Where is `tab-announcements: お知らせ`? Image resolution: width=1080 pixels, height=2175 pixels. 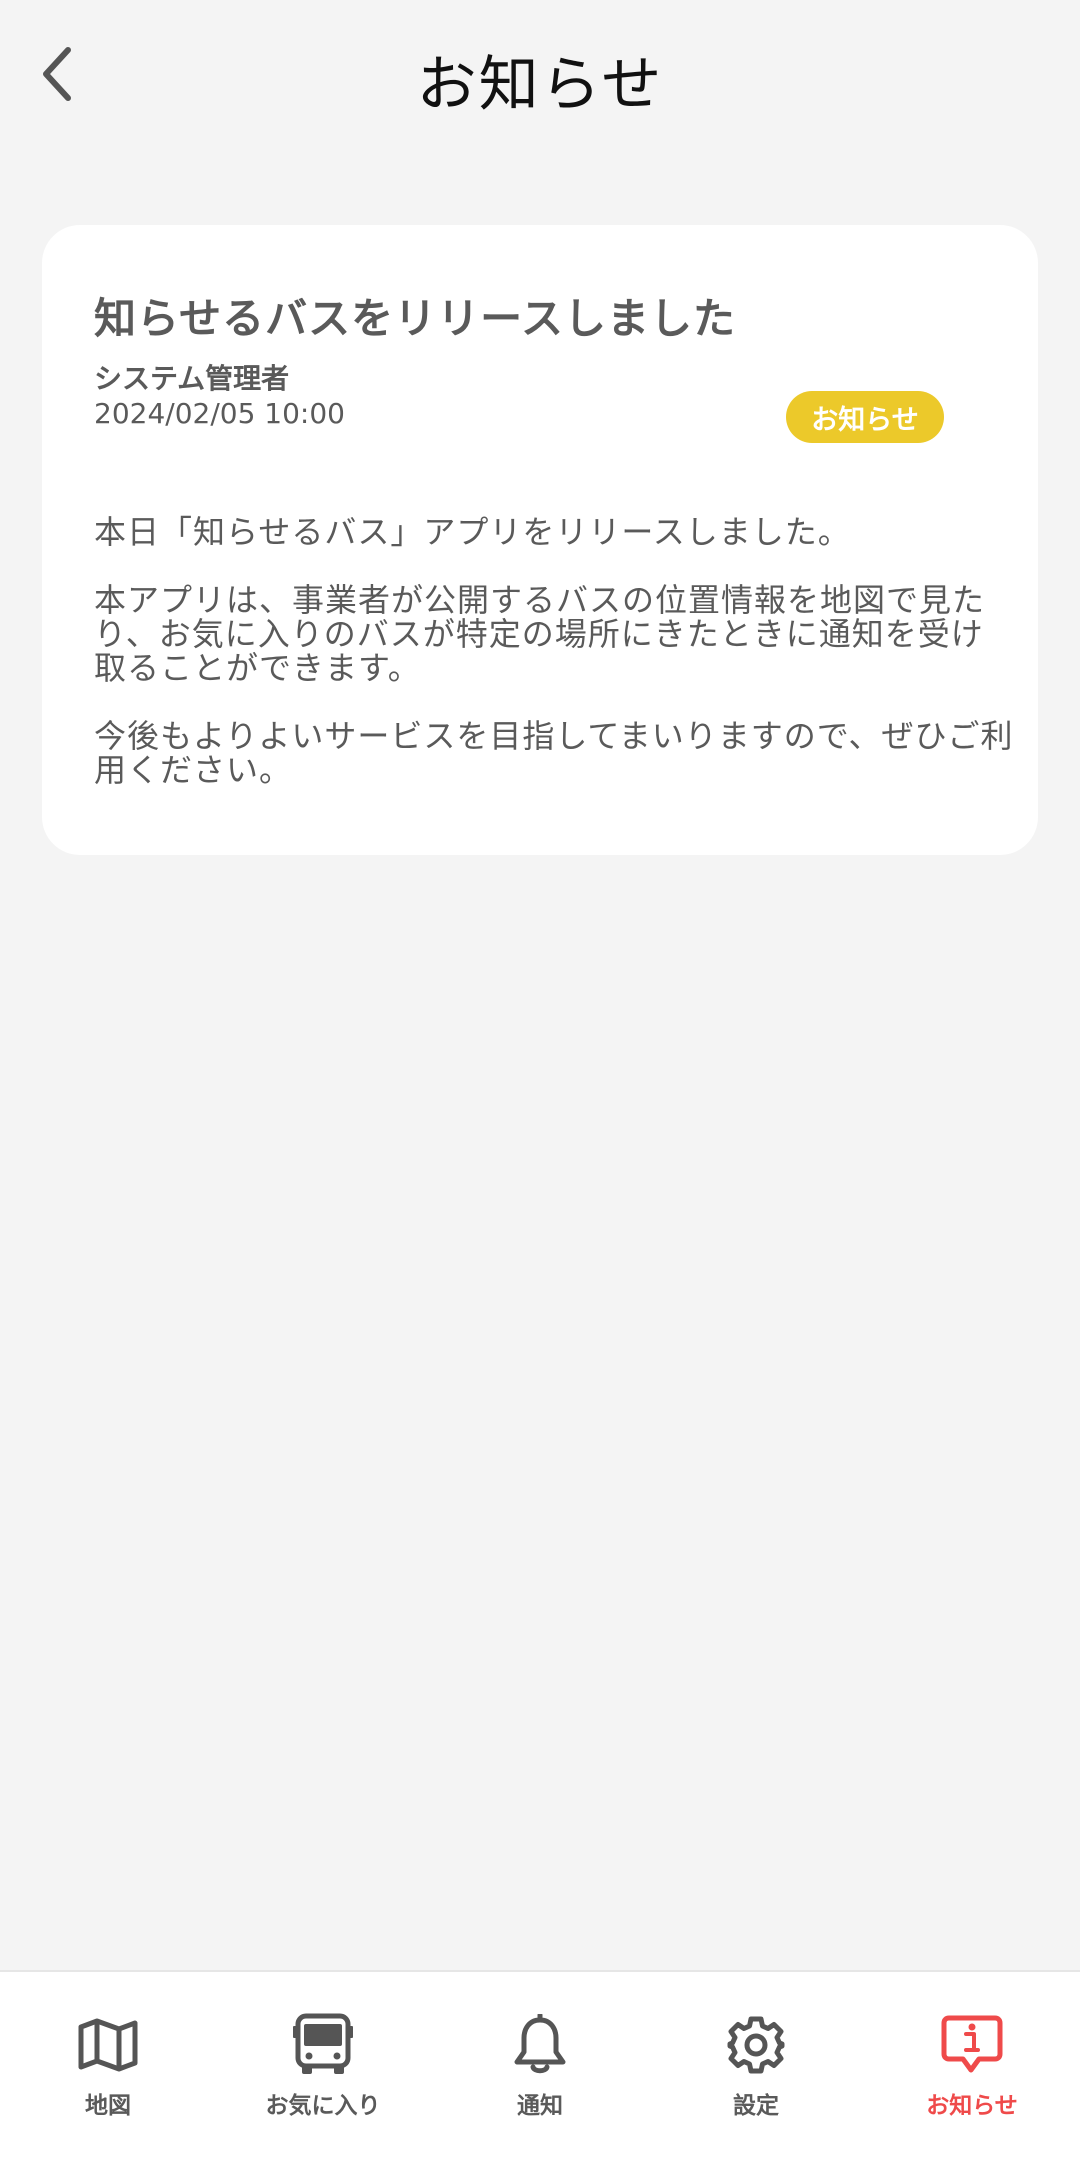
tab-announcements: お知らせ is located at coordinates (972, 2072).